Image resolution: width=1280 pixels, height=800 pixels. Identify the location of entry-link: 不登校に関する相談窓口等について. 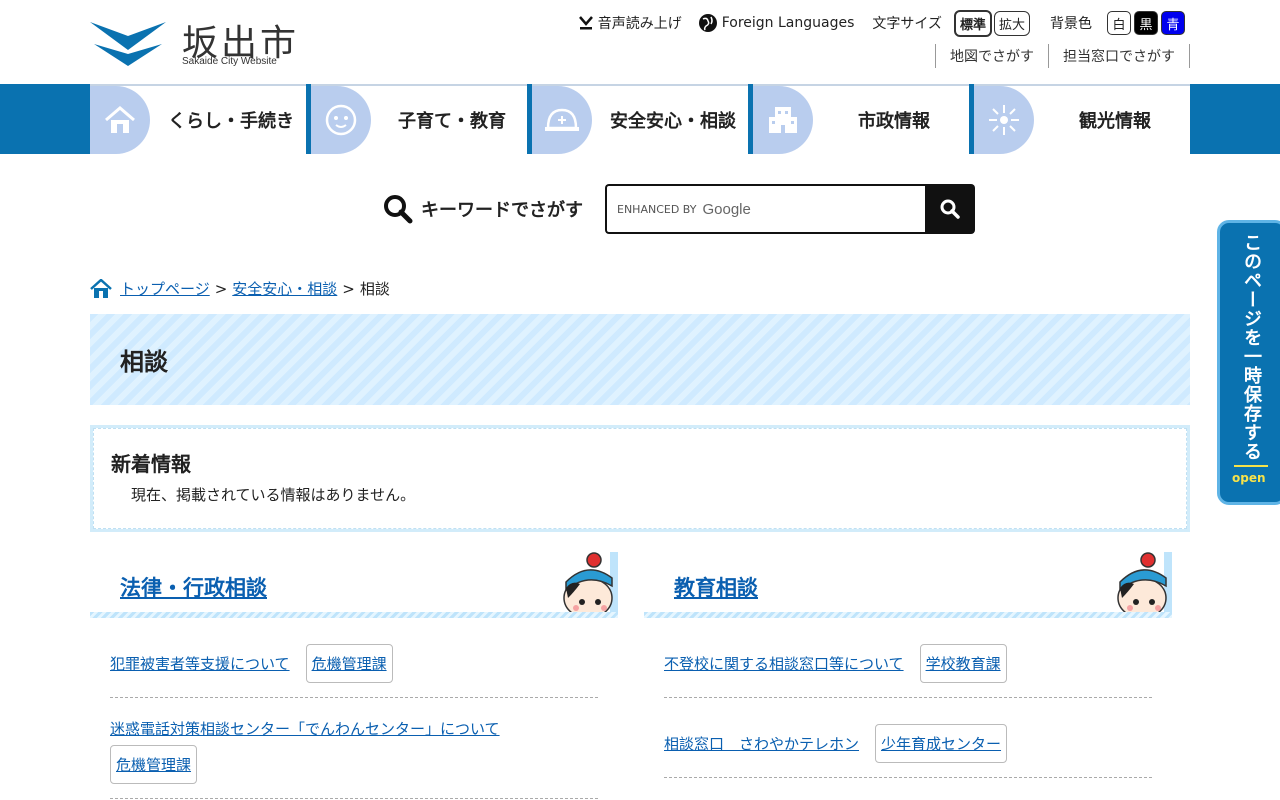
(784, 663).